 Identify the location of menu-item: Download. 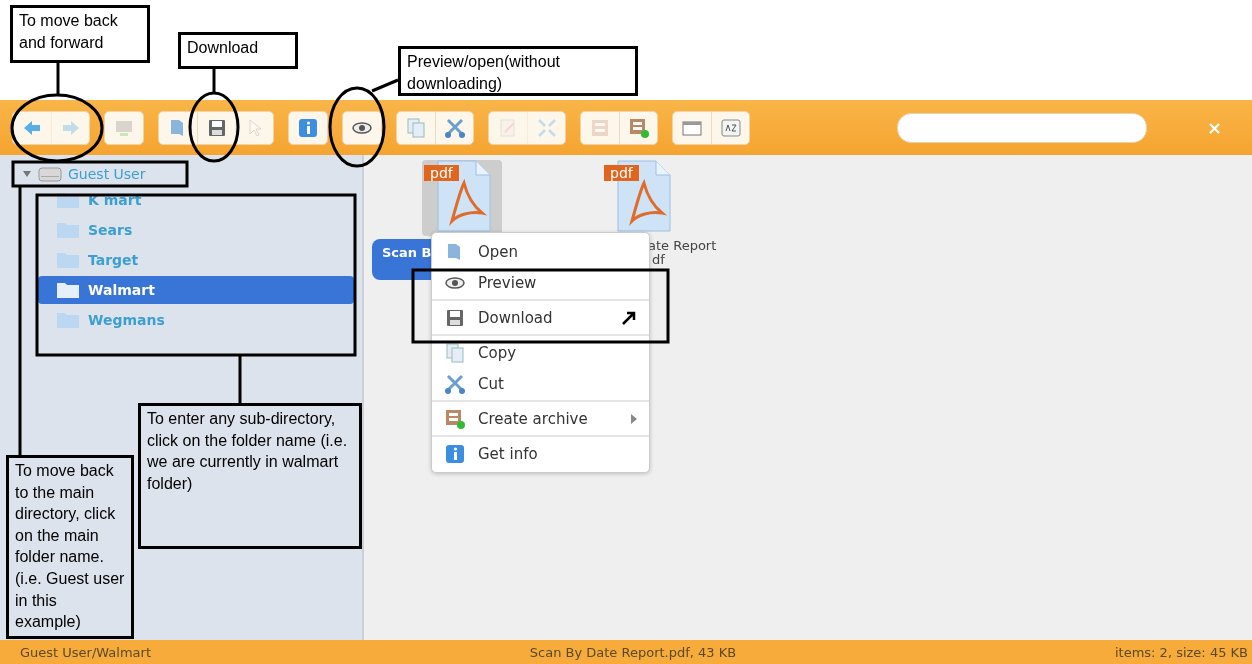
(540, 317).